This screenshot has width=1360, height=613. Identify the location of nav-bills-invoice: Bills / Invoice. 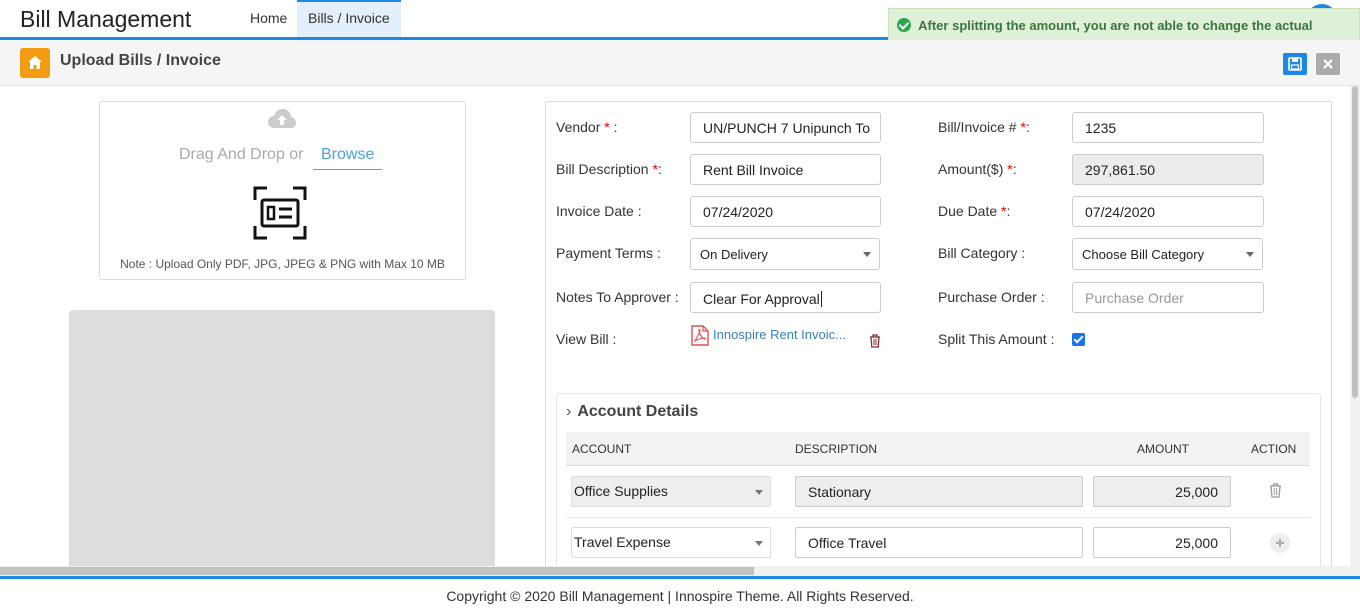
(349, 18).